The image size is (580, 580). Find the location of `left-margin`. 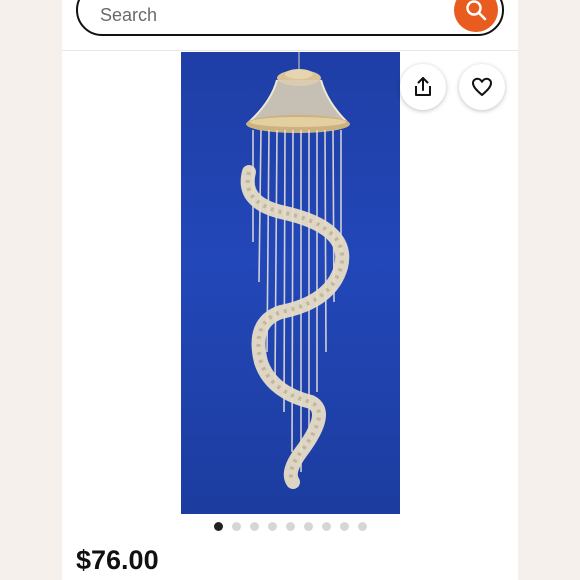

left-margin is located at coordinates (31, 290).